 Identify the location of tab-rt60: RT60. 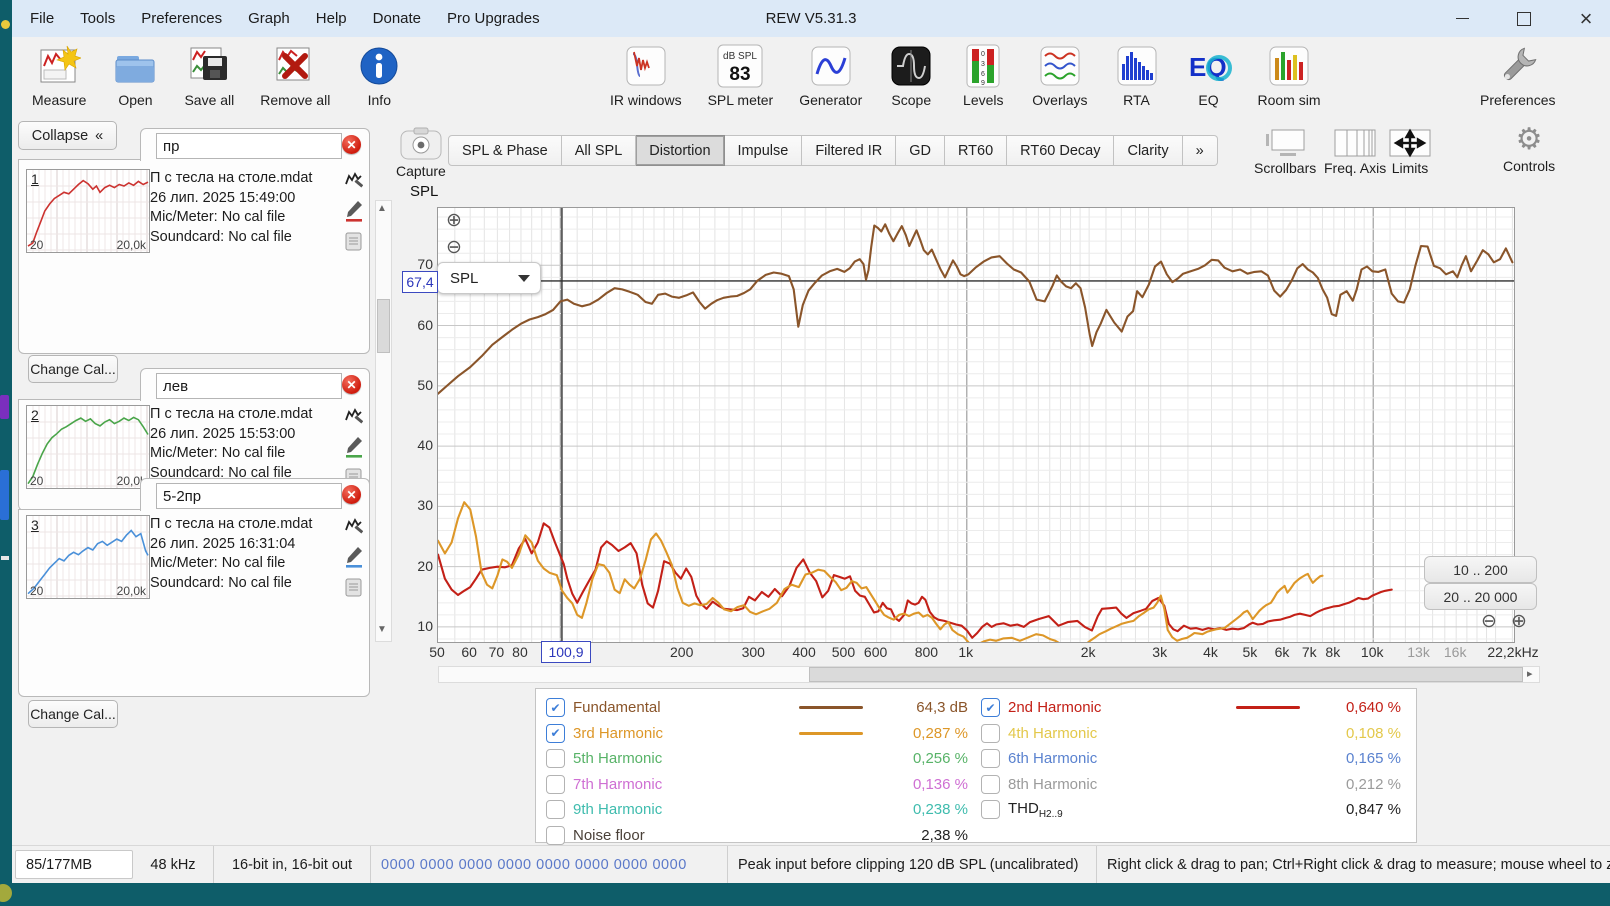
(976, 150).